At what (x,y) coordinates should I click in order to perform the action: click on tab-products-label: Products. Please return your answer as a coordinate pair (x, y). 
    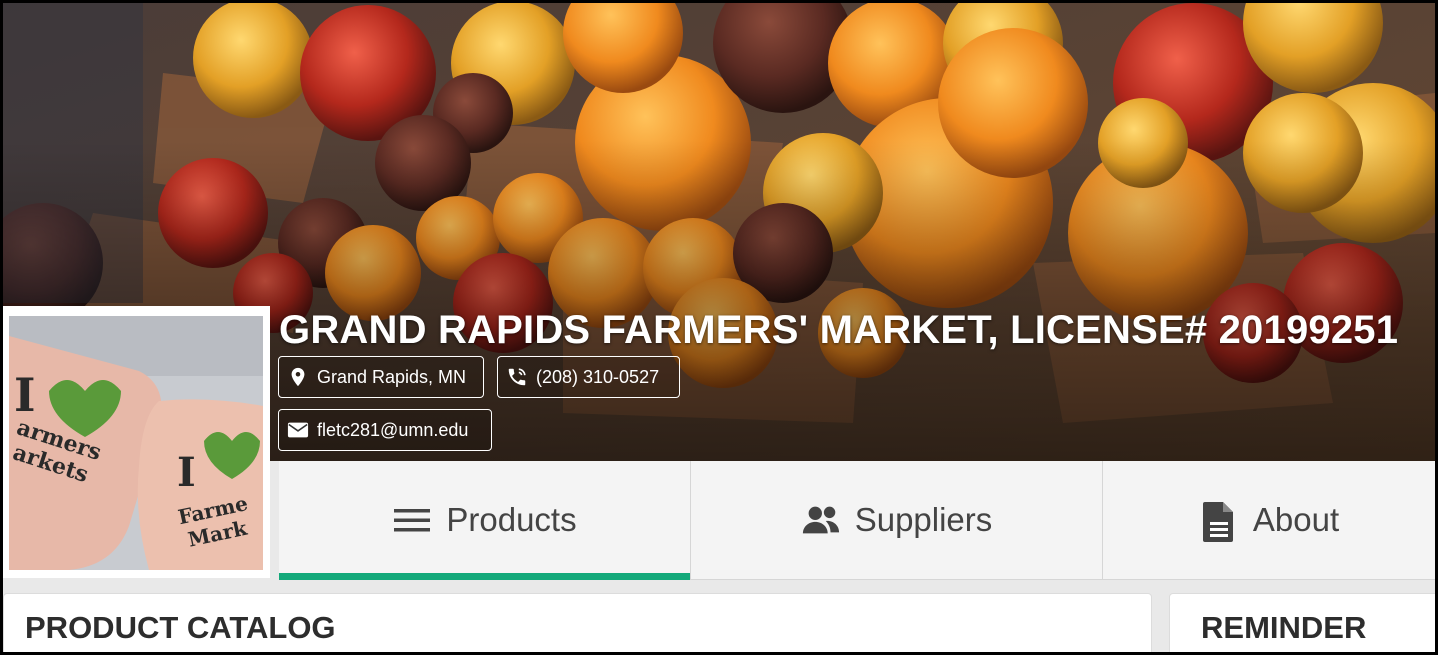
    Looking at the image, I should click on (511, 519).